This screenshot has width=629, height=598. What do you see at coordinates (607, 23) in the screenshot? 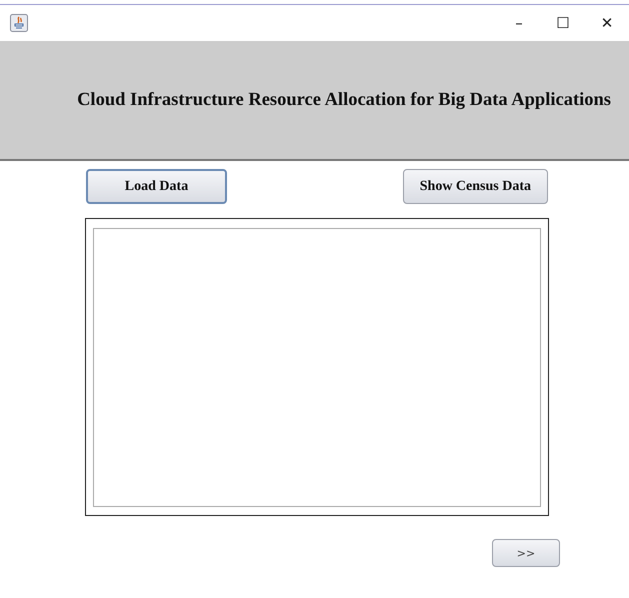
I see `close-button: ✕` at bounding box center [607, 23].